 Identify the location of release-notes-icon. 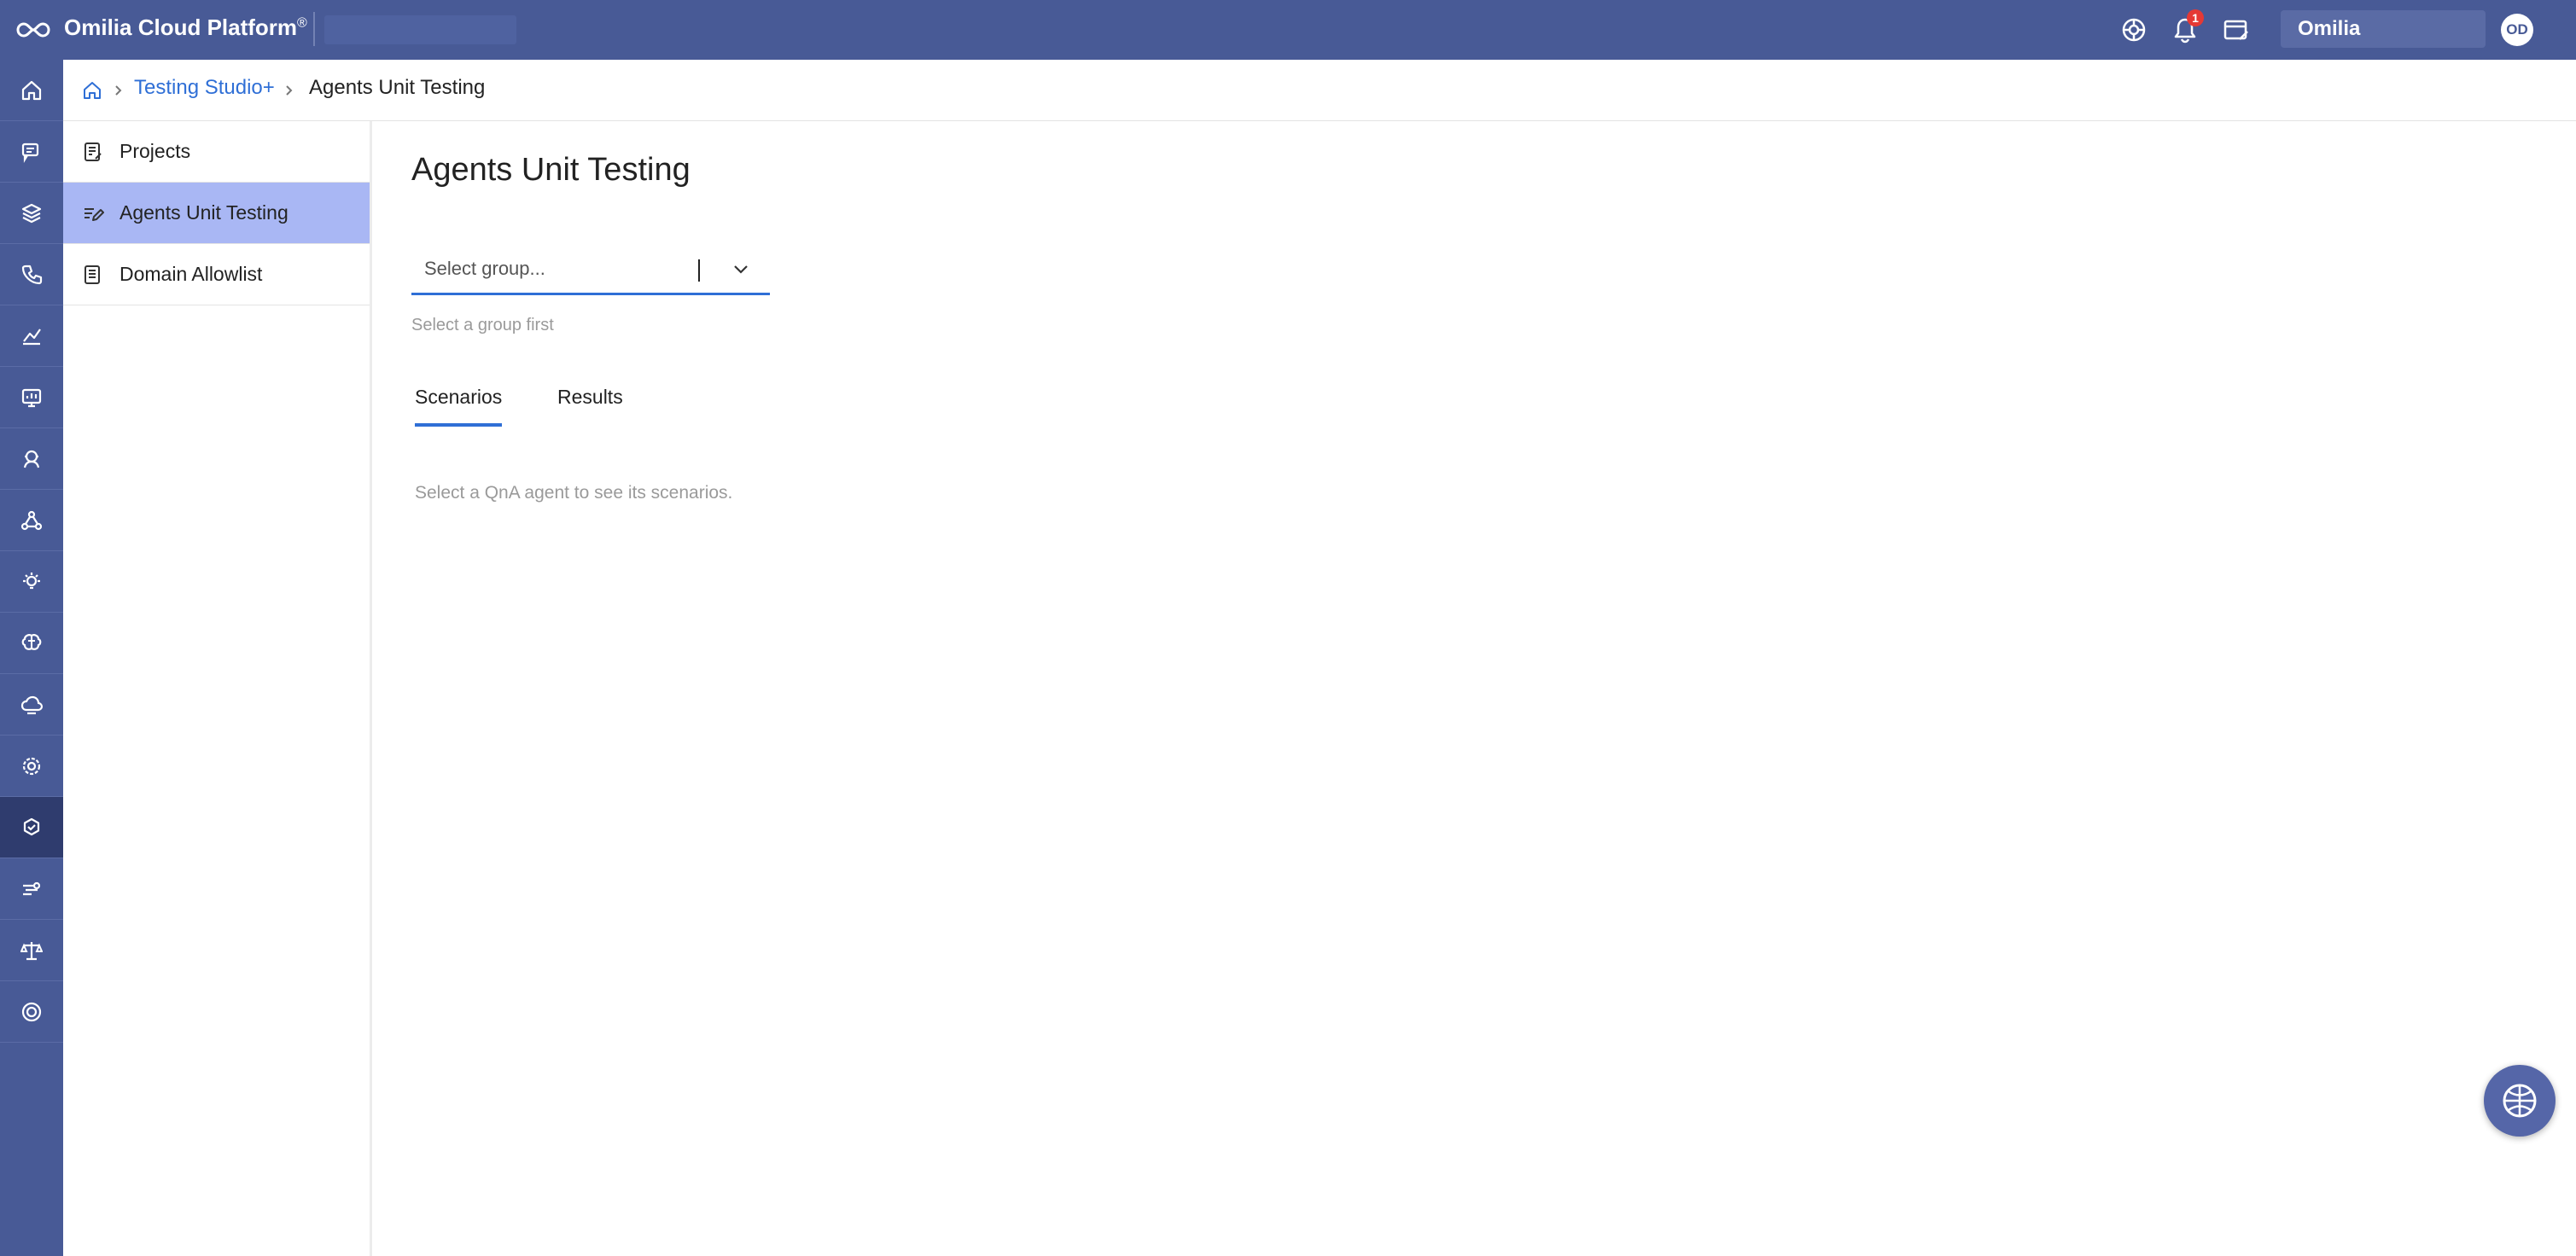
(2236, 30).